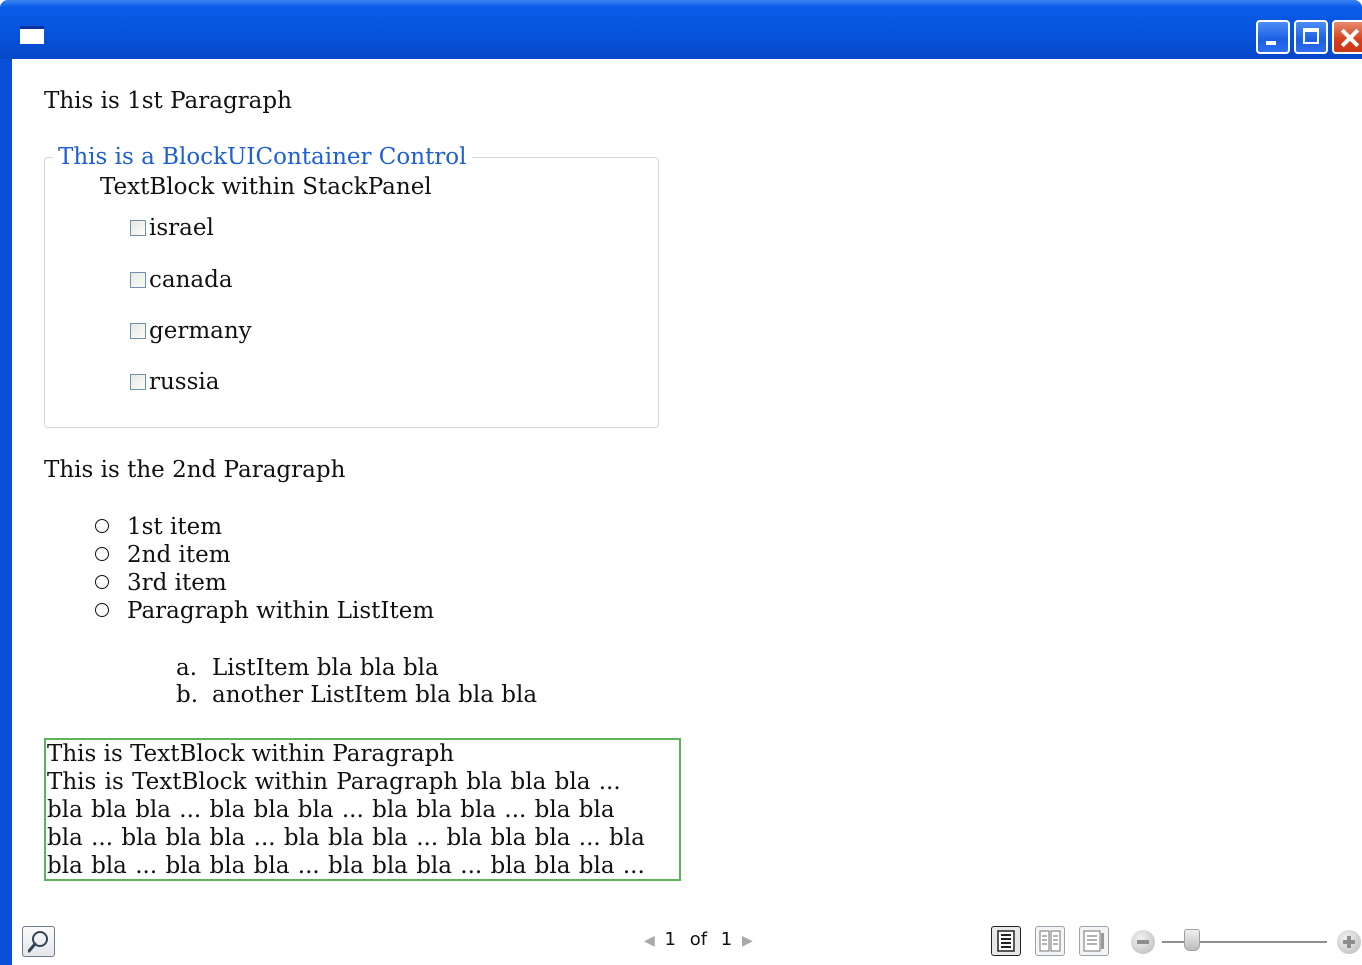 The width and height of the screenshot is (1362, 965). I want to click on country-checkbox-germany: germany, so click(191, 331).